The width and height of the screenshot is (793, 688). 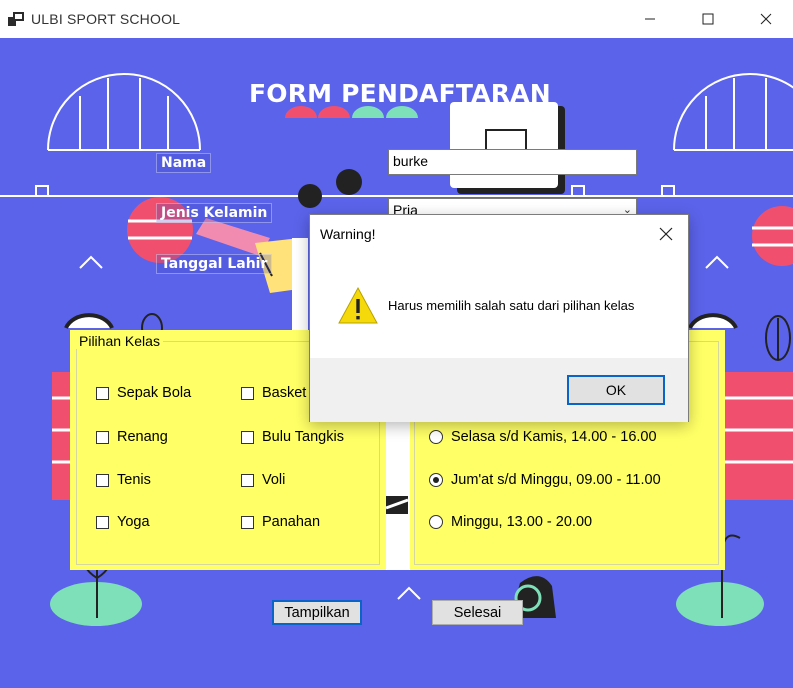 I want to click on checkbox-label: Voli, so click(x=274, y=480).